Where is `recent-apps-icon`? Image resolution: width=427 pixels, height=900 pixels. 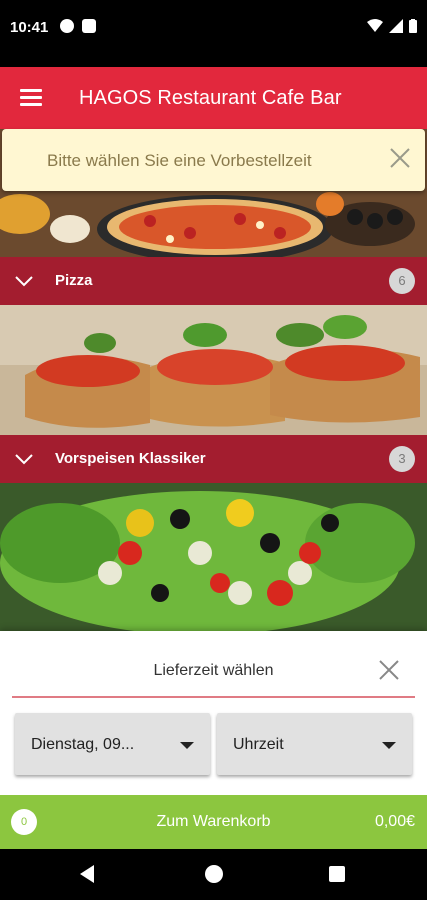 recent-apps-icon is located at coordinates (337, 874).